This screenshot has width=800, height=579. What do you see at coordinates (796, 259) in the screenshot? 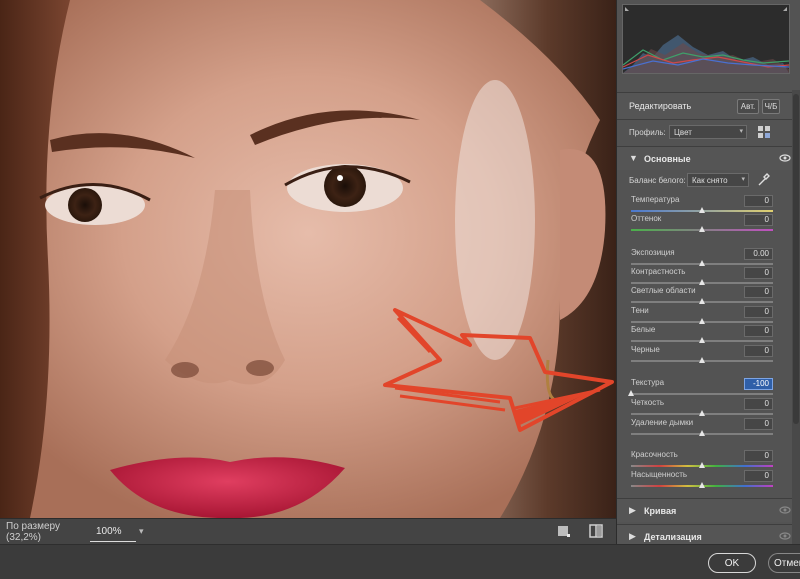
I see `scrollbar-thumb` at bounding box center [796, 259].